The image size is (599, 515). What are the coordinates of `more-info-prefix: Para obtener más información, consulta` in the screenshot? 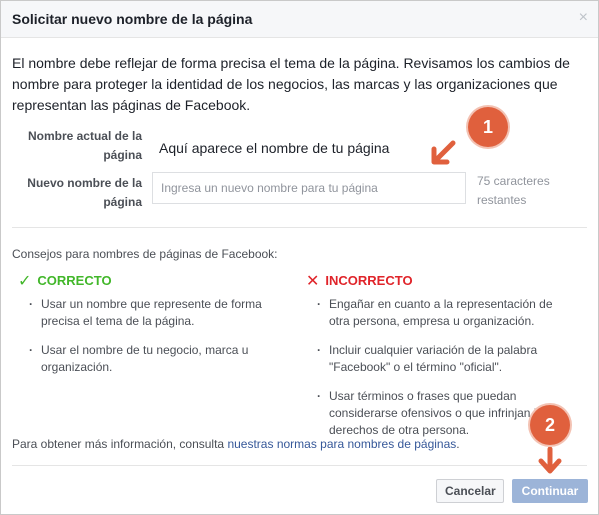 It's located at (120, 444).